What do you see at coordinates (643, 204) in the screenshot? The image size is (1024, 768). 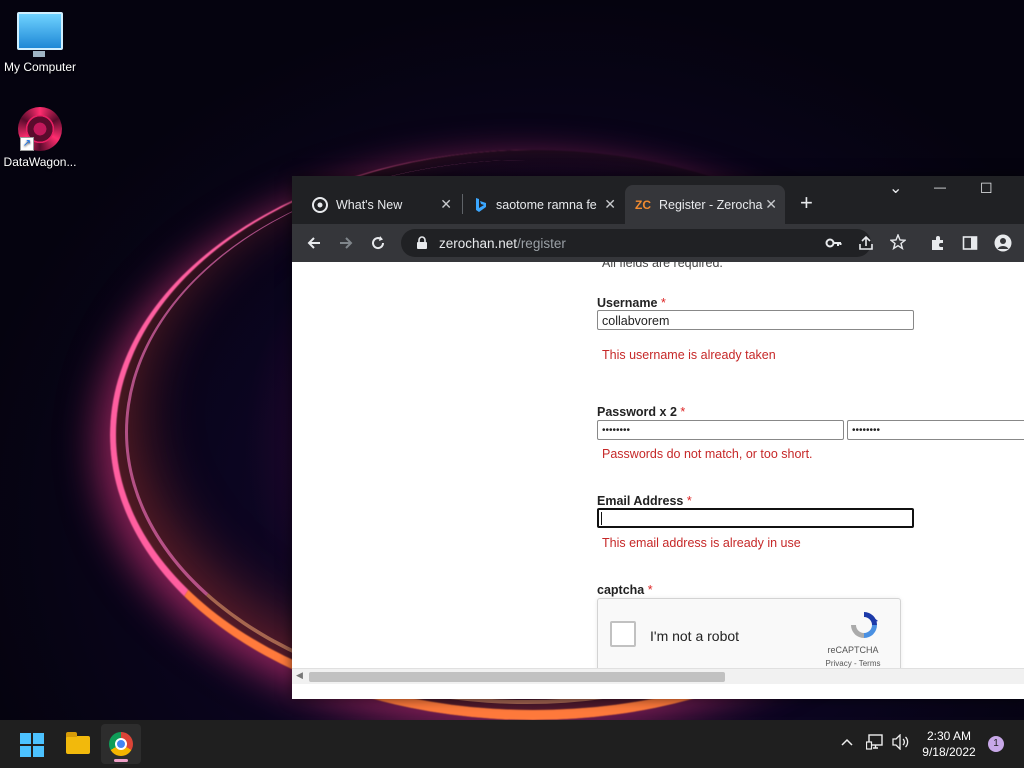 I see `zerochan-icon: ZC` at bounding box center [643, 204].